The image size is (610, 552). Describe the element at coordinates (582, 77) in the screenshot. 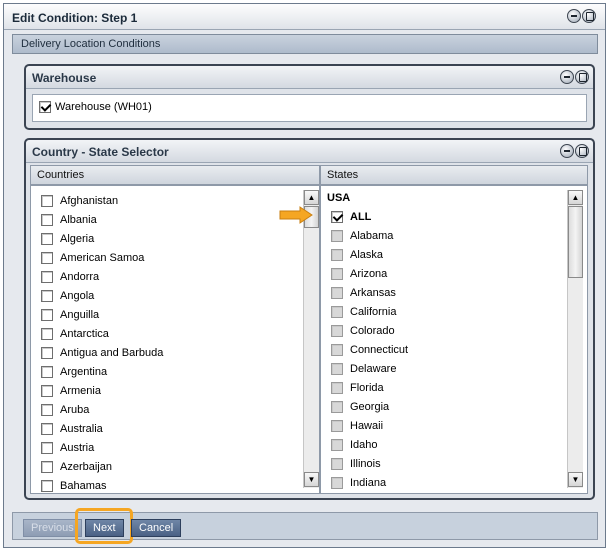

I see `warehouse-maximize-icon` at that location.